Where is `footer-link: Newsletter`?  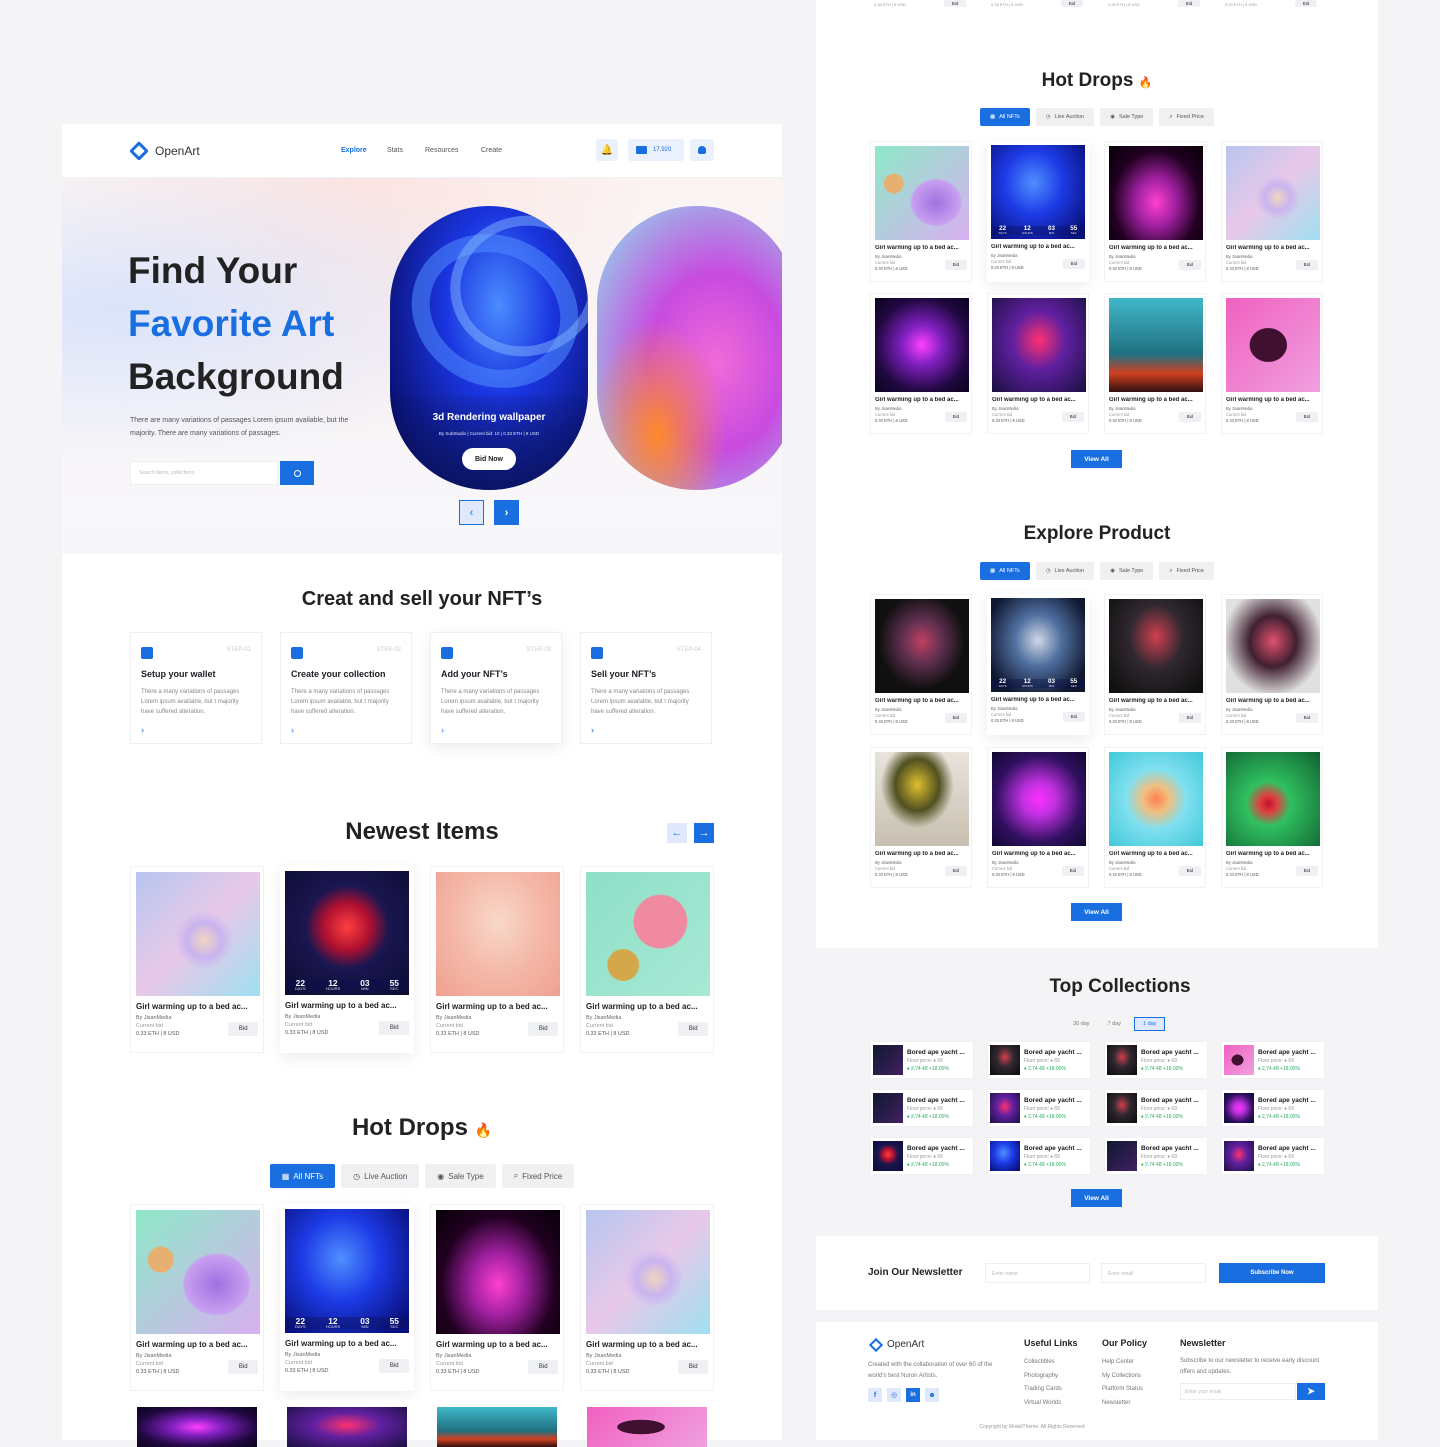
footer-link: Newsletter is located at coordinates (1122, 1404).